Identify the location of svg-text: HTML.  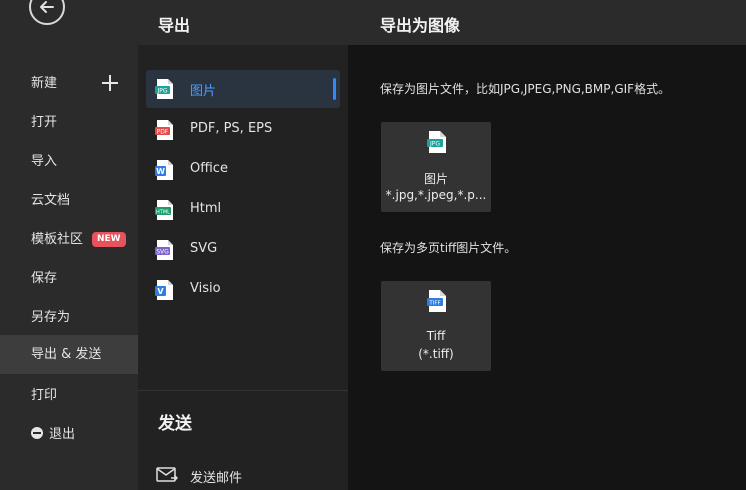
(163, 212).